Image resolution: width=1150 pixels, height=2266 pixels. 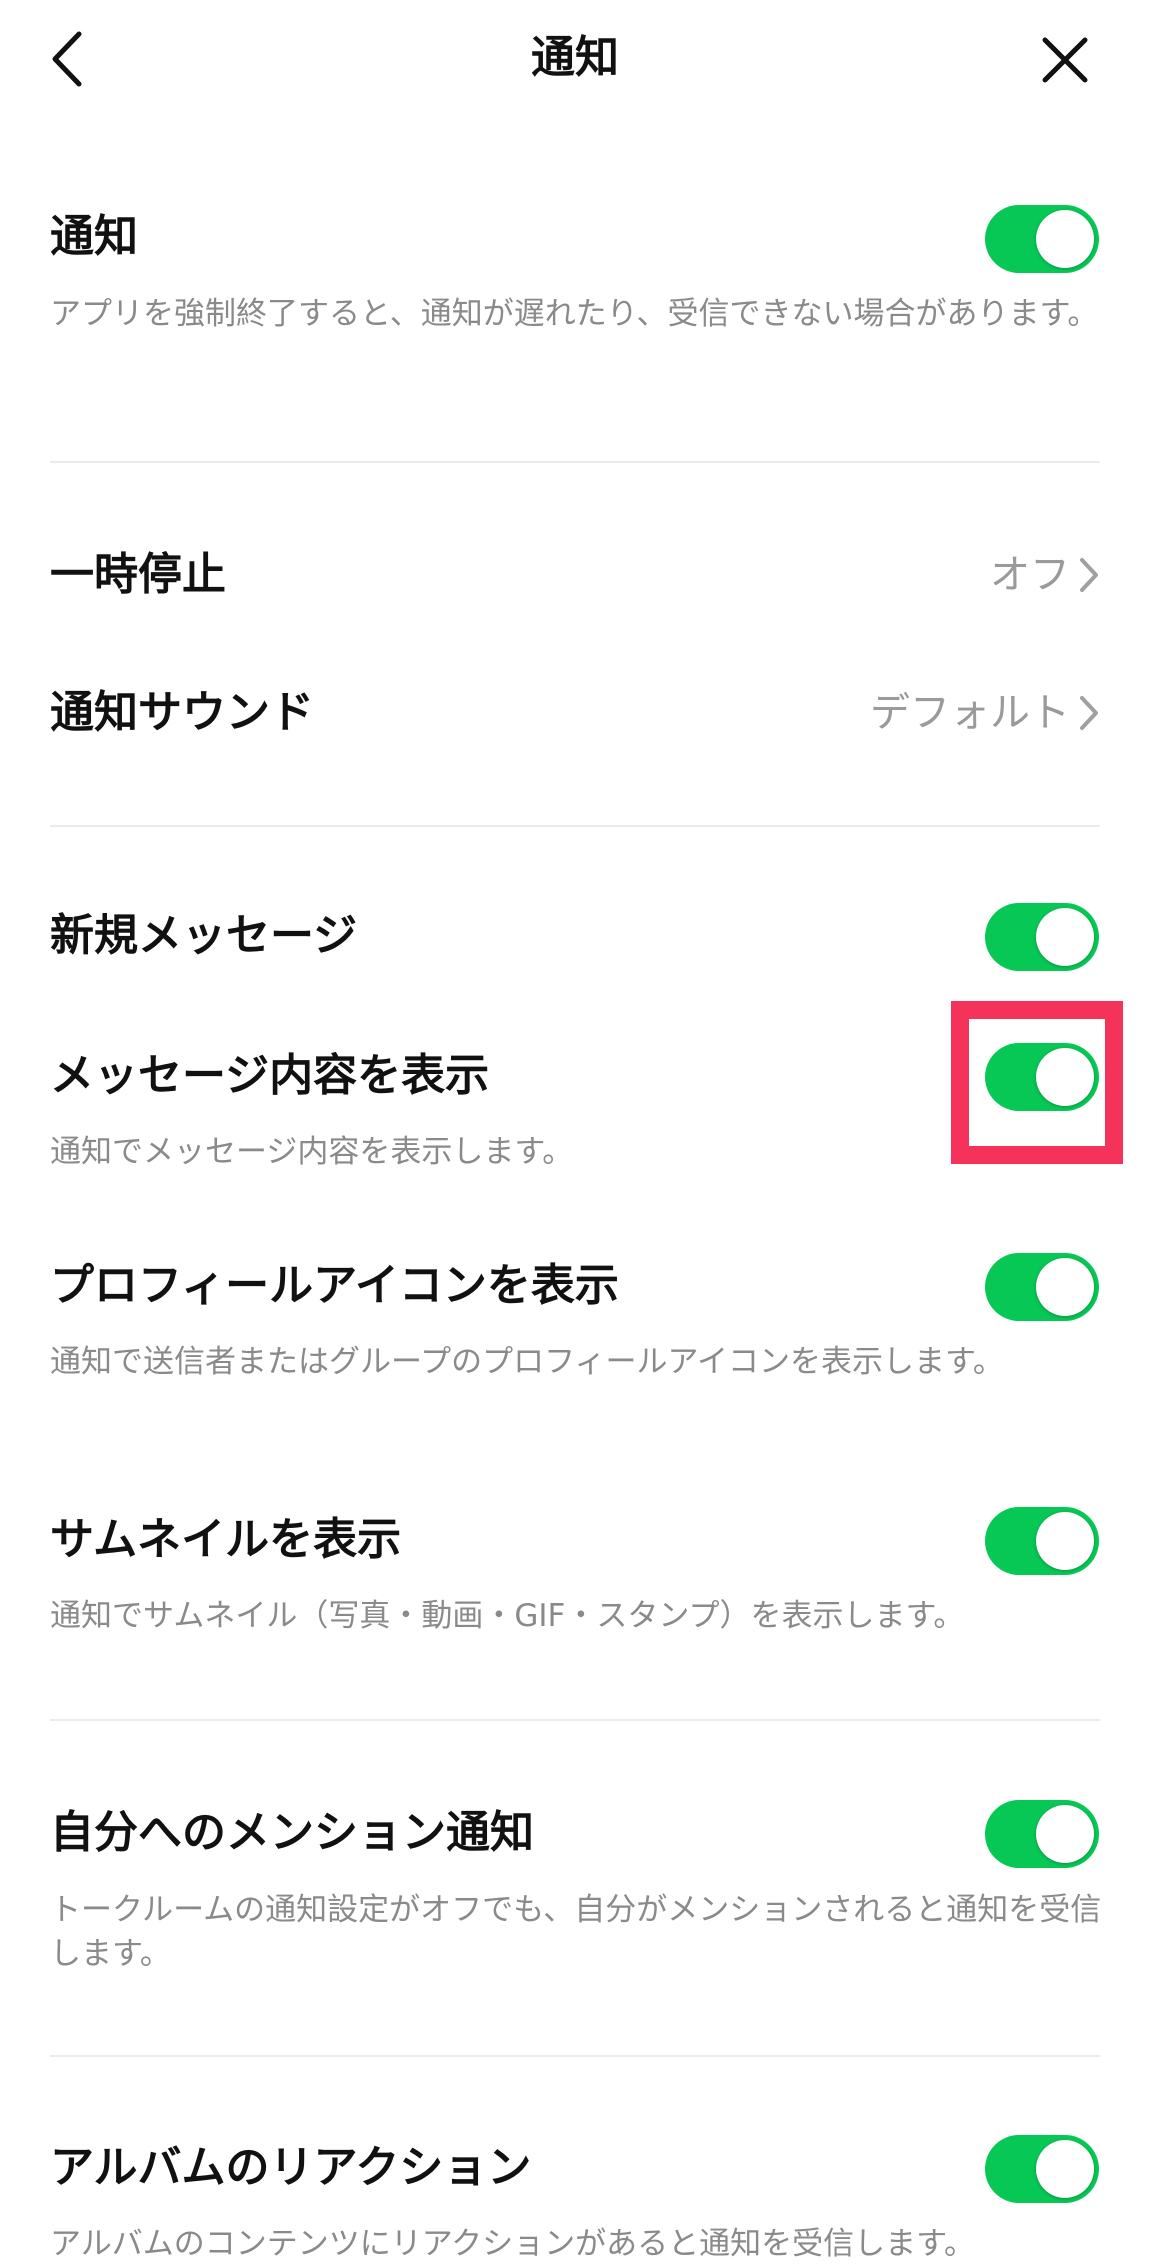 I want to click on notification-toggle, so click(x=1042, y=239).